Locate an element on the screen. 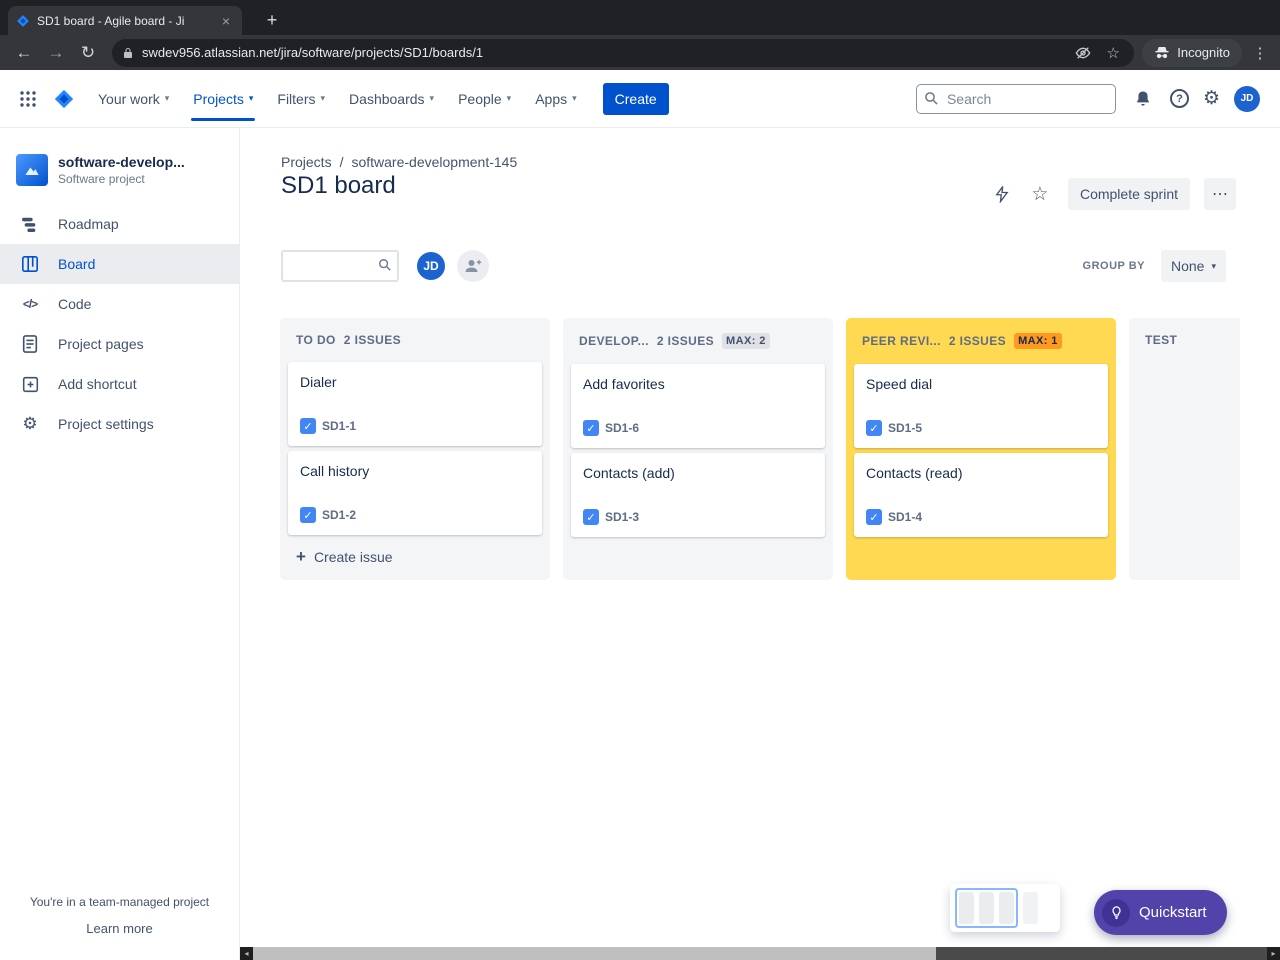  issue-card: Contacts (add) ✓ SD1-3 is located at coordinates (698, 495).